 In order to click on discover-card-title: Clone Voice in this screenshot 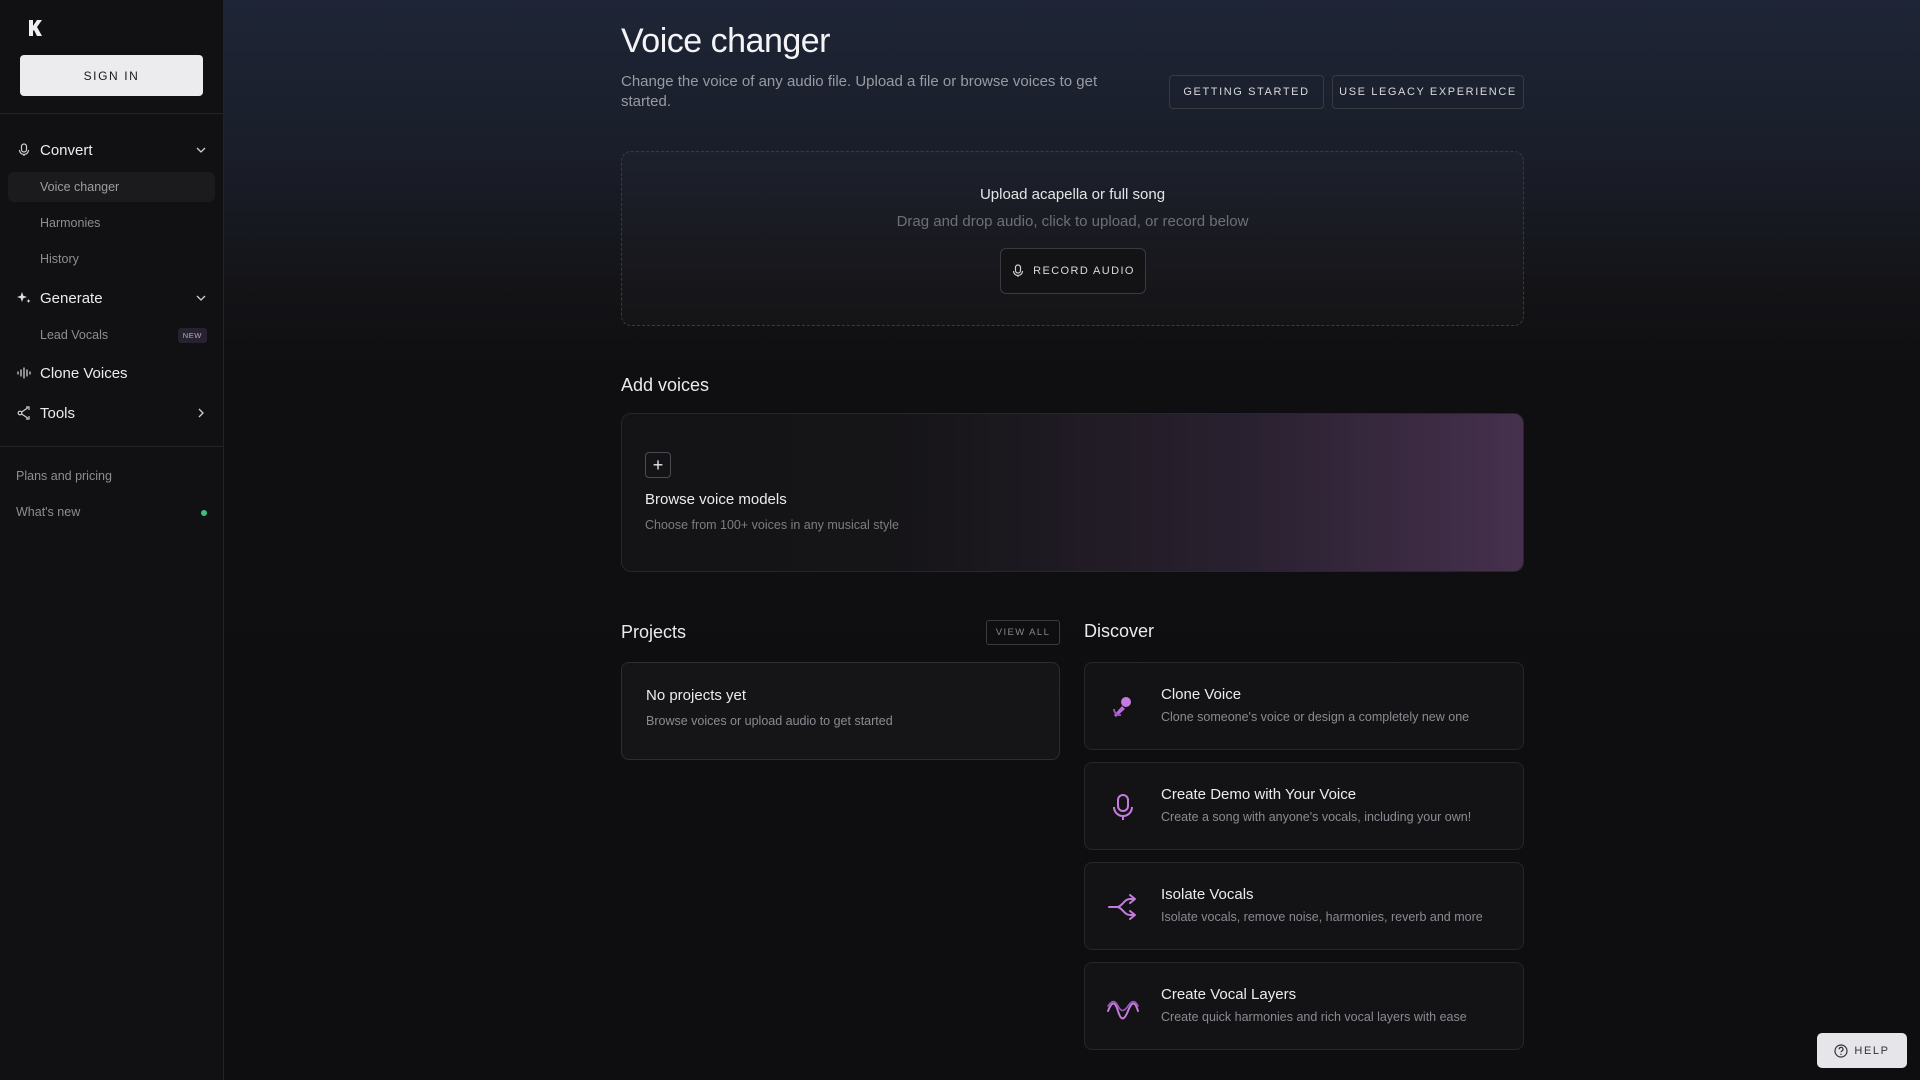, I will do `click(1201, 694)`.